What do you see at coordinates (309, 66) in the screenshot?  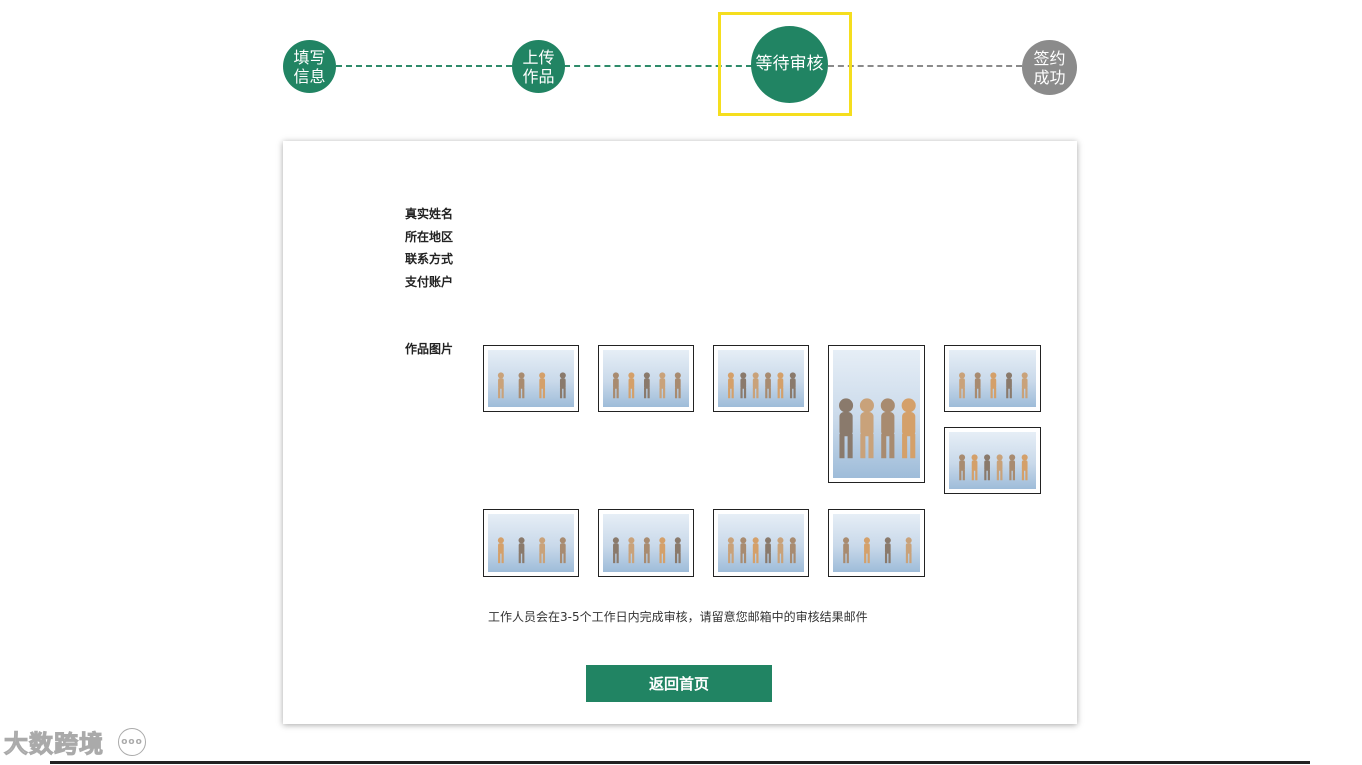 I see `step-fill-info: 填写 信息` at bounding box center [309, 66].